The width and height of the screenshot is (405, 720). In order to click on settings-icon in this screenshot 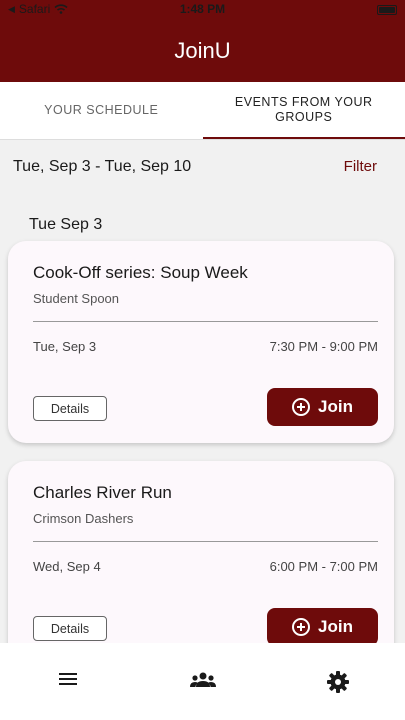, I will do `click(337, 682)`.